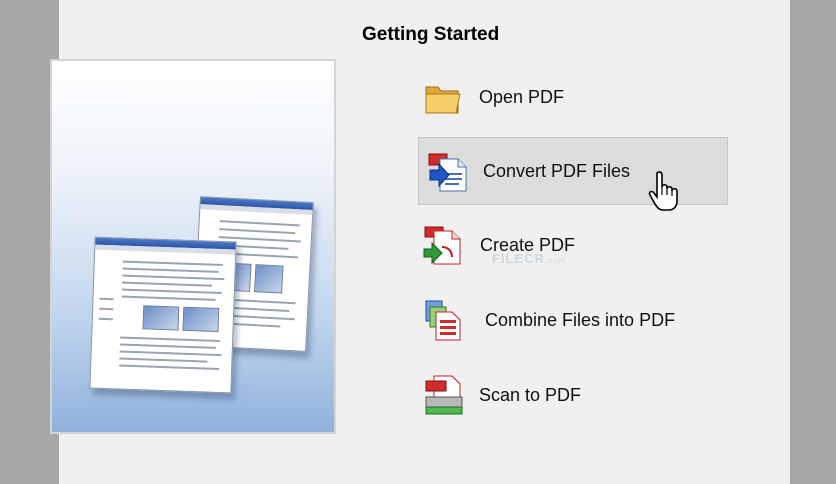 The height and width of the screenshot is (484, 836). What do you see at coordinates (431, 34) in the screenshot?
I see `getting-started-heading: Getting Started` at bounding box center [431, 34].